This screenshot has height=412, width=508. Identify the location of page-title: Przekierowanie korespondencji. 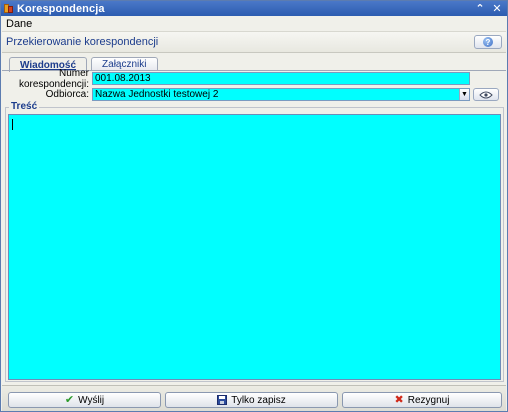
(82, 42).